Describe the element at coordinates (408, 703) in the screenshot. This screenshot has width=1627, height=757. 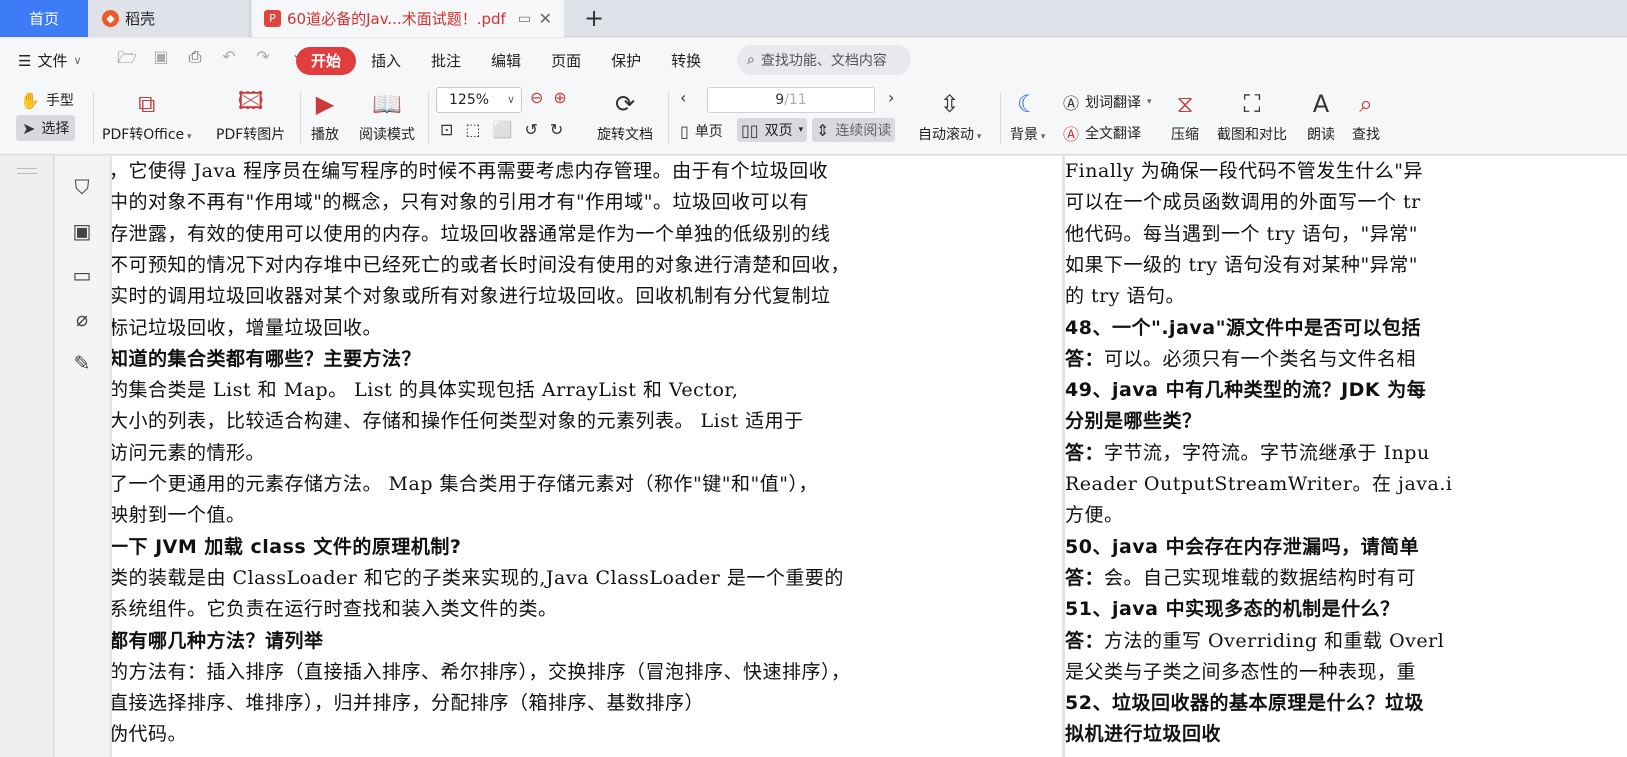
I see `text-line: 直接选择排序、堆排序），归并排序，分配排序（箱排序、基数排序）` at that location.